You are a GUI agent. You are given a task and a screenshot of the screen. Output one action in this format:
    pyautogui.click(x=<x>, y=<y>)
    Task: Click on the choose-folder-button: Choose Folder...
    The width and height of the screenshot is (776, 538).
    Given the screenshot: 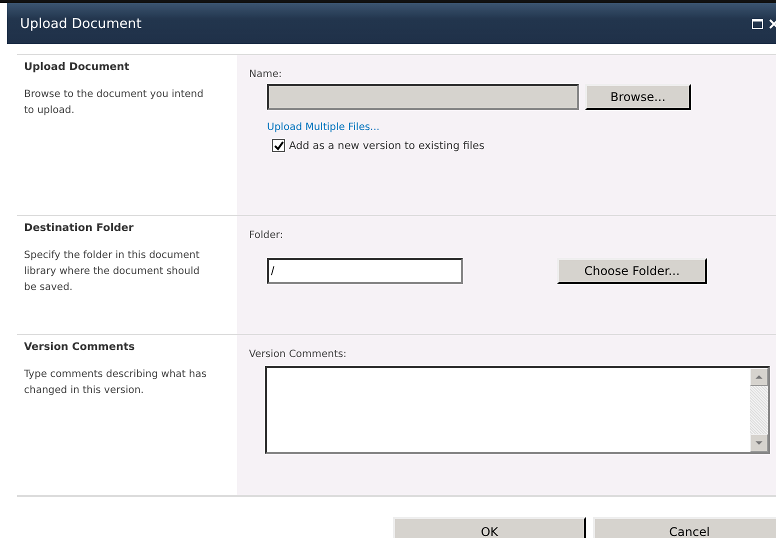 What is the action you would take?
    pyautogui.click(x=632, y=271)
    